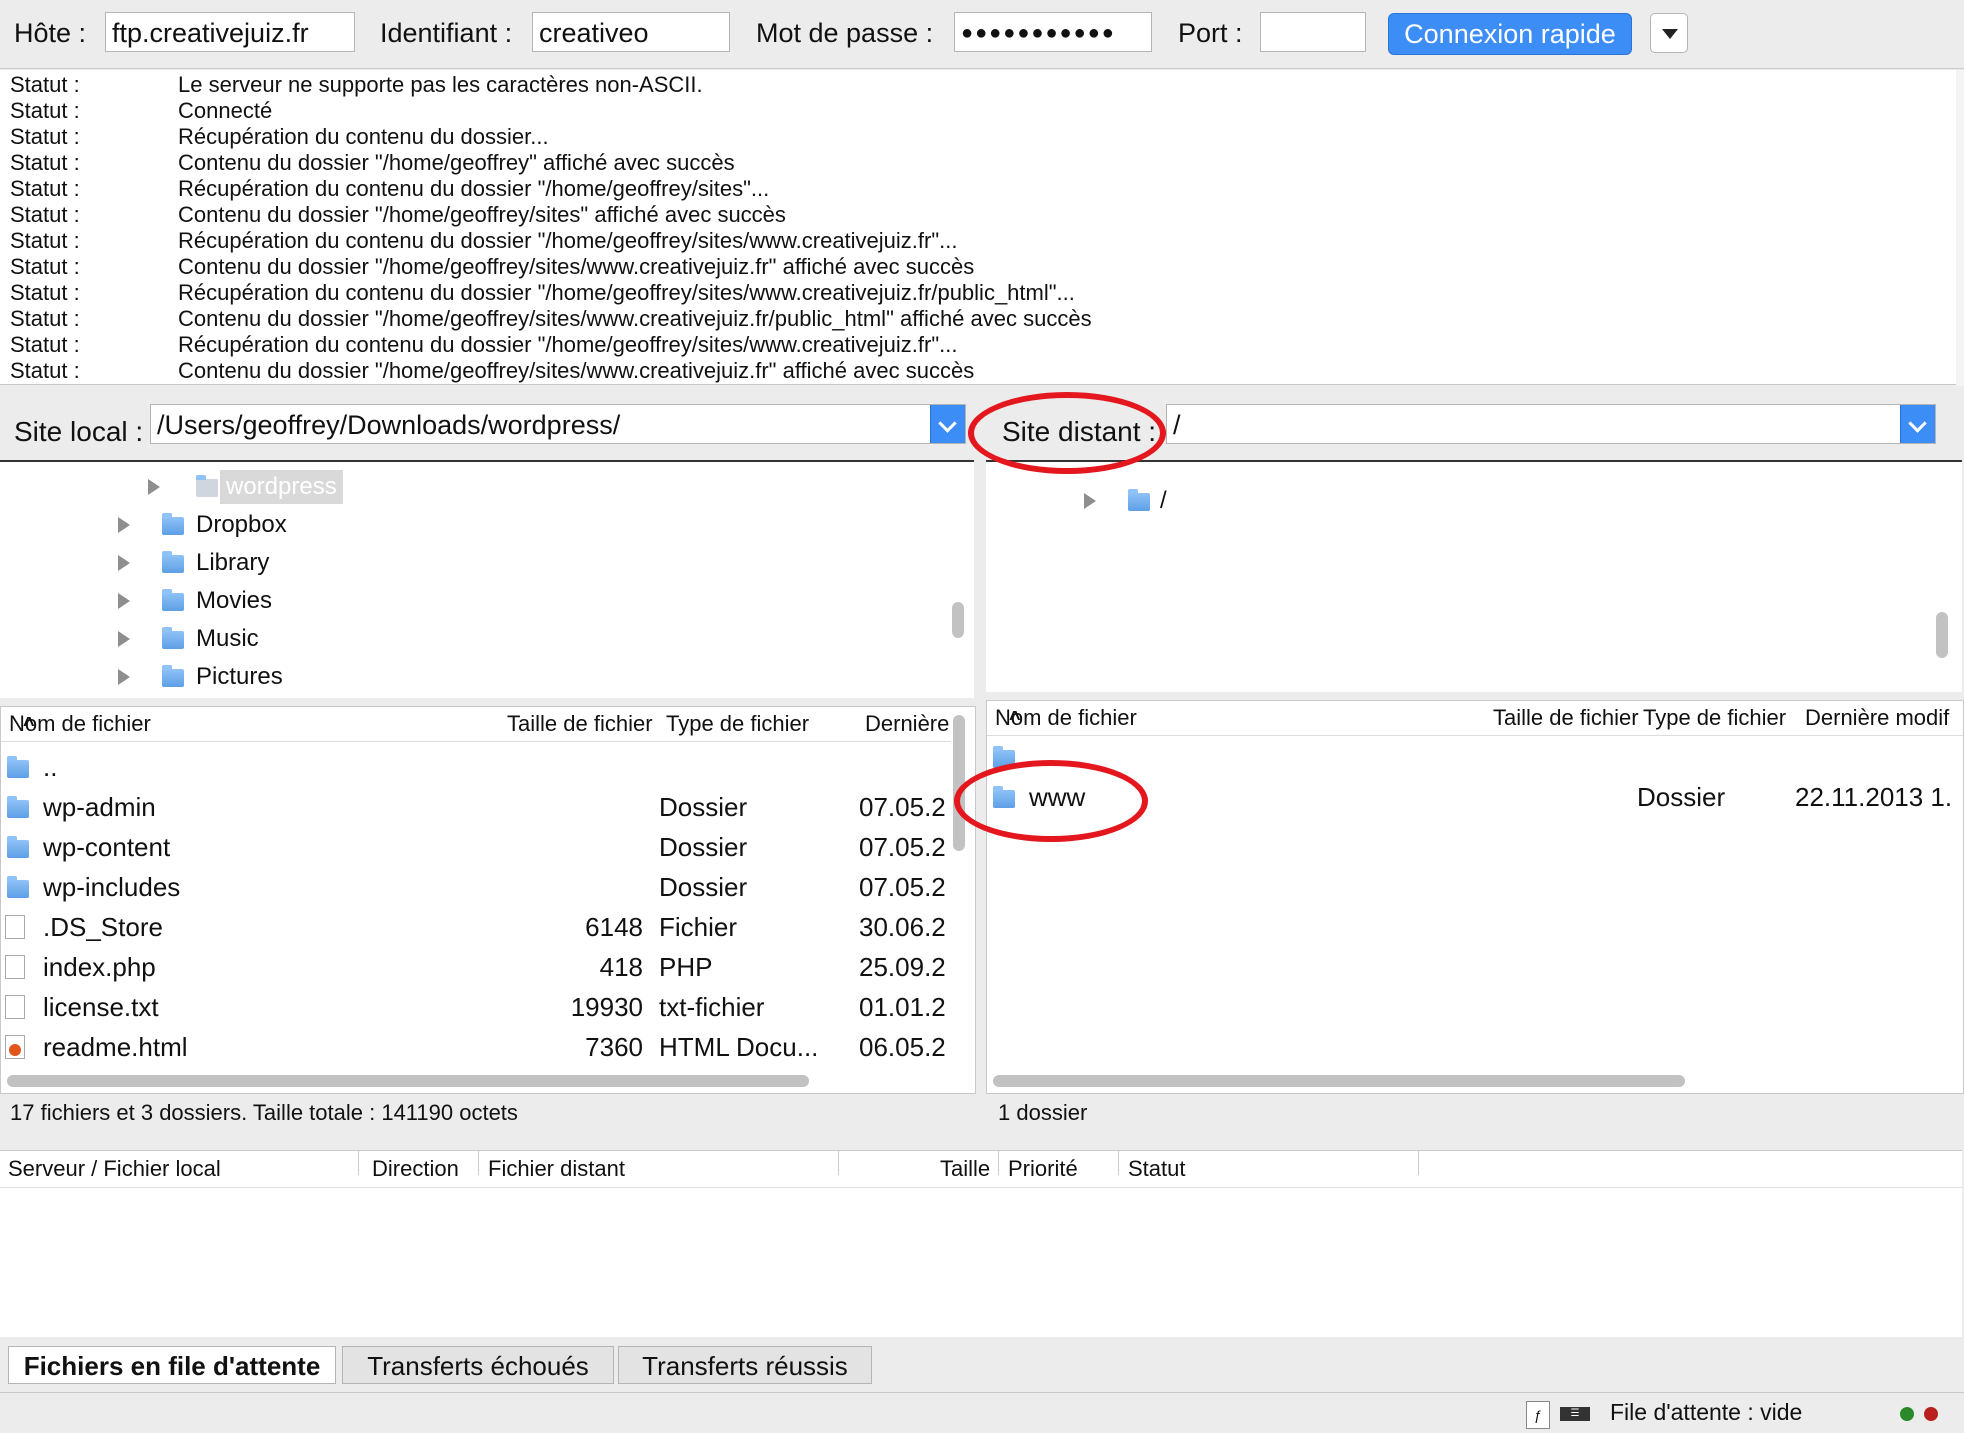  What do you see at coordinates (50, 33) in the screenshot?
I see `host-label: Hôte :` at bounding box center [50, 33].